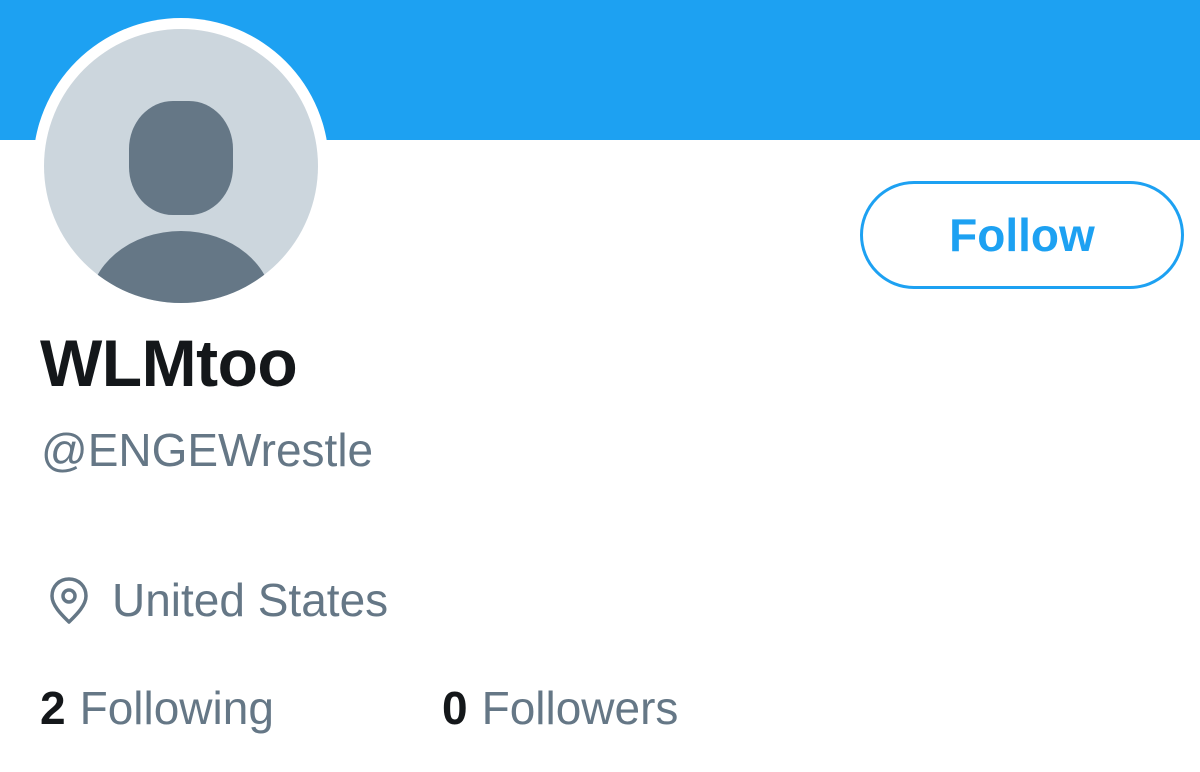  I want to click on followers-count: 0, so click(455, 708).